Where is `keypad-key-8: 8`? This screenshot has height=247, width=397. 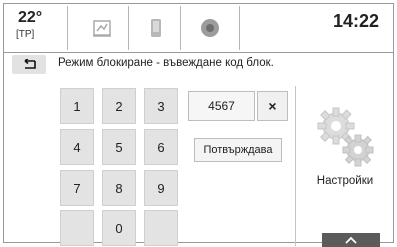 keypad-key-8: 8 is located at coordinates (119, 188).